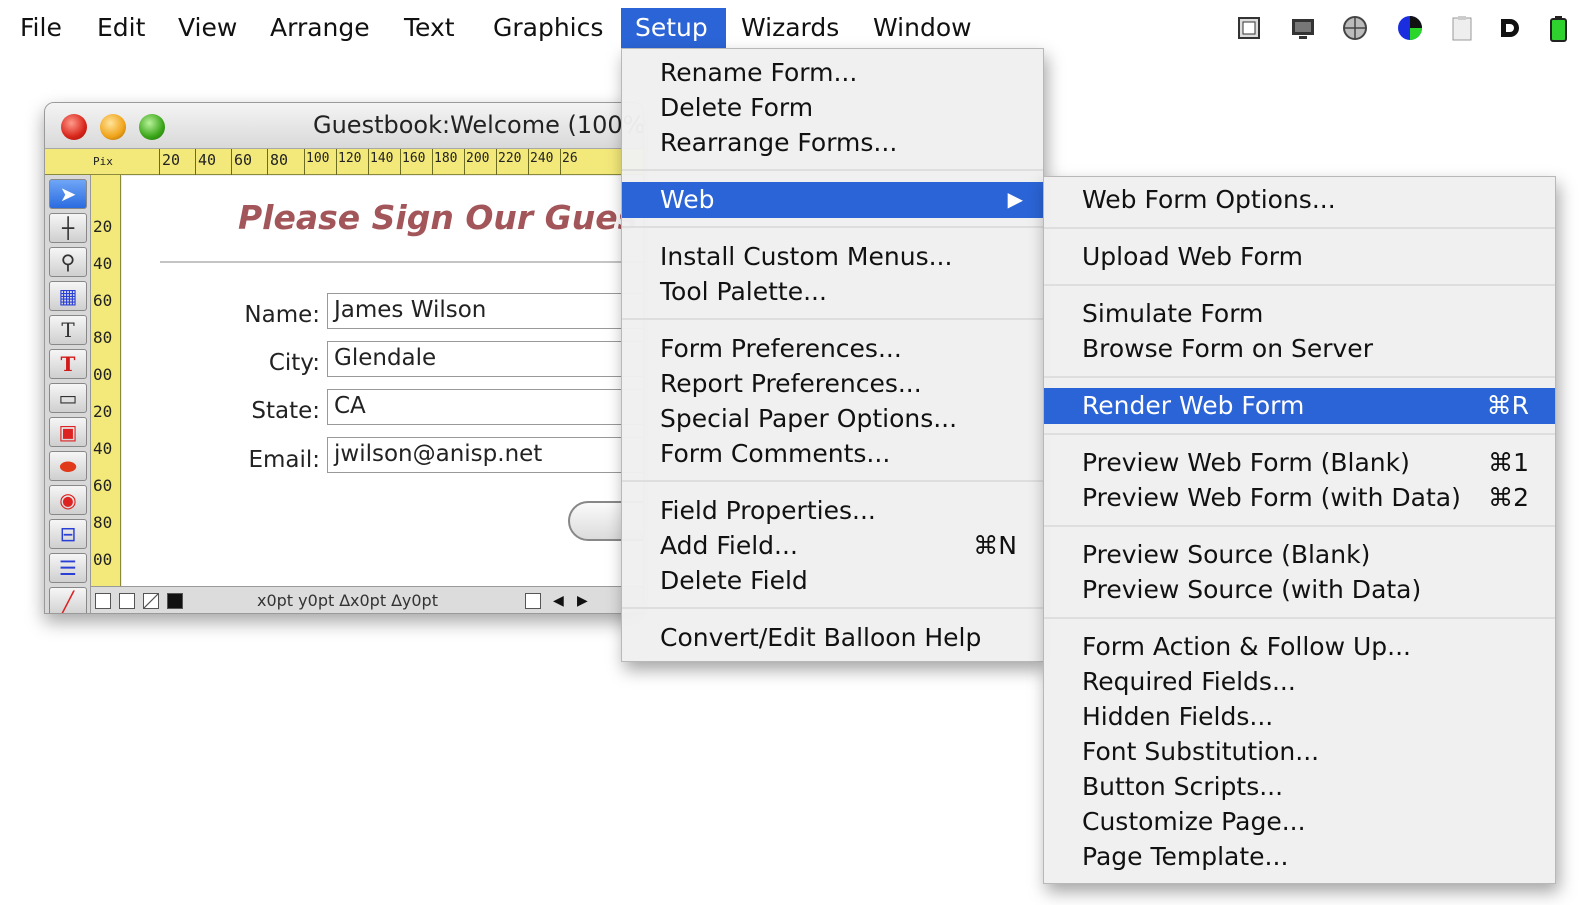  What do you see at coordinates (68, 194) in the screenshot?
I see `pointer-tool-icon: ➤` at bounding box center [68, 194].